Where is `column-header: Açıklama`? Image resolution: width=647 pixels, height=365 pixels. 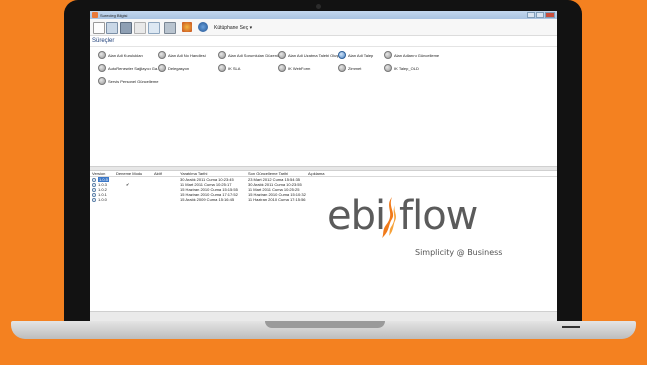 column-header: Açıklama is located at coordinates (316, 173).